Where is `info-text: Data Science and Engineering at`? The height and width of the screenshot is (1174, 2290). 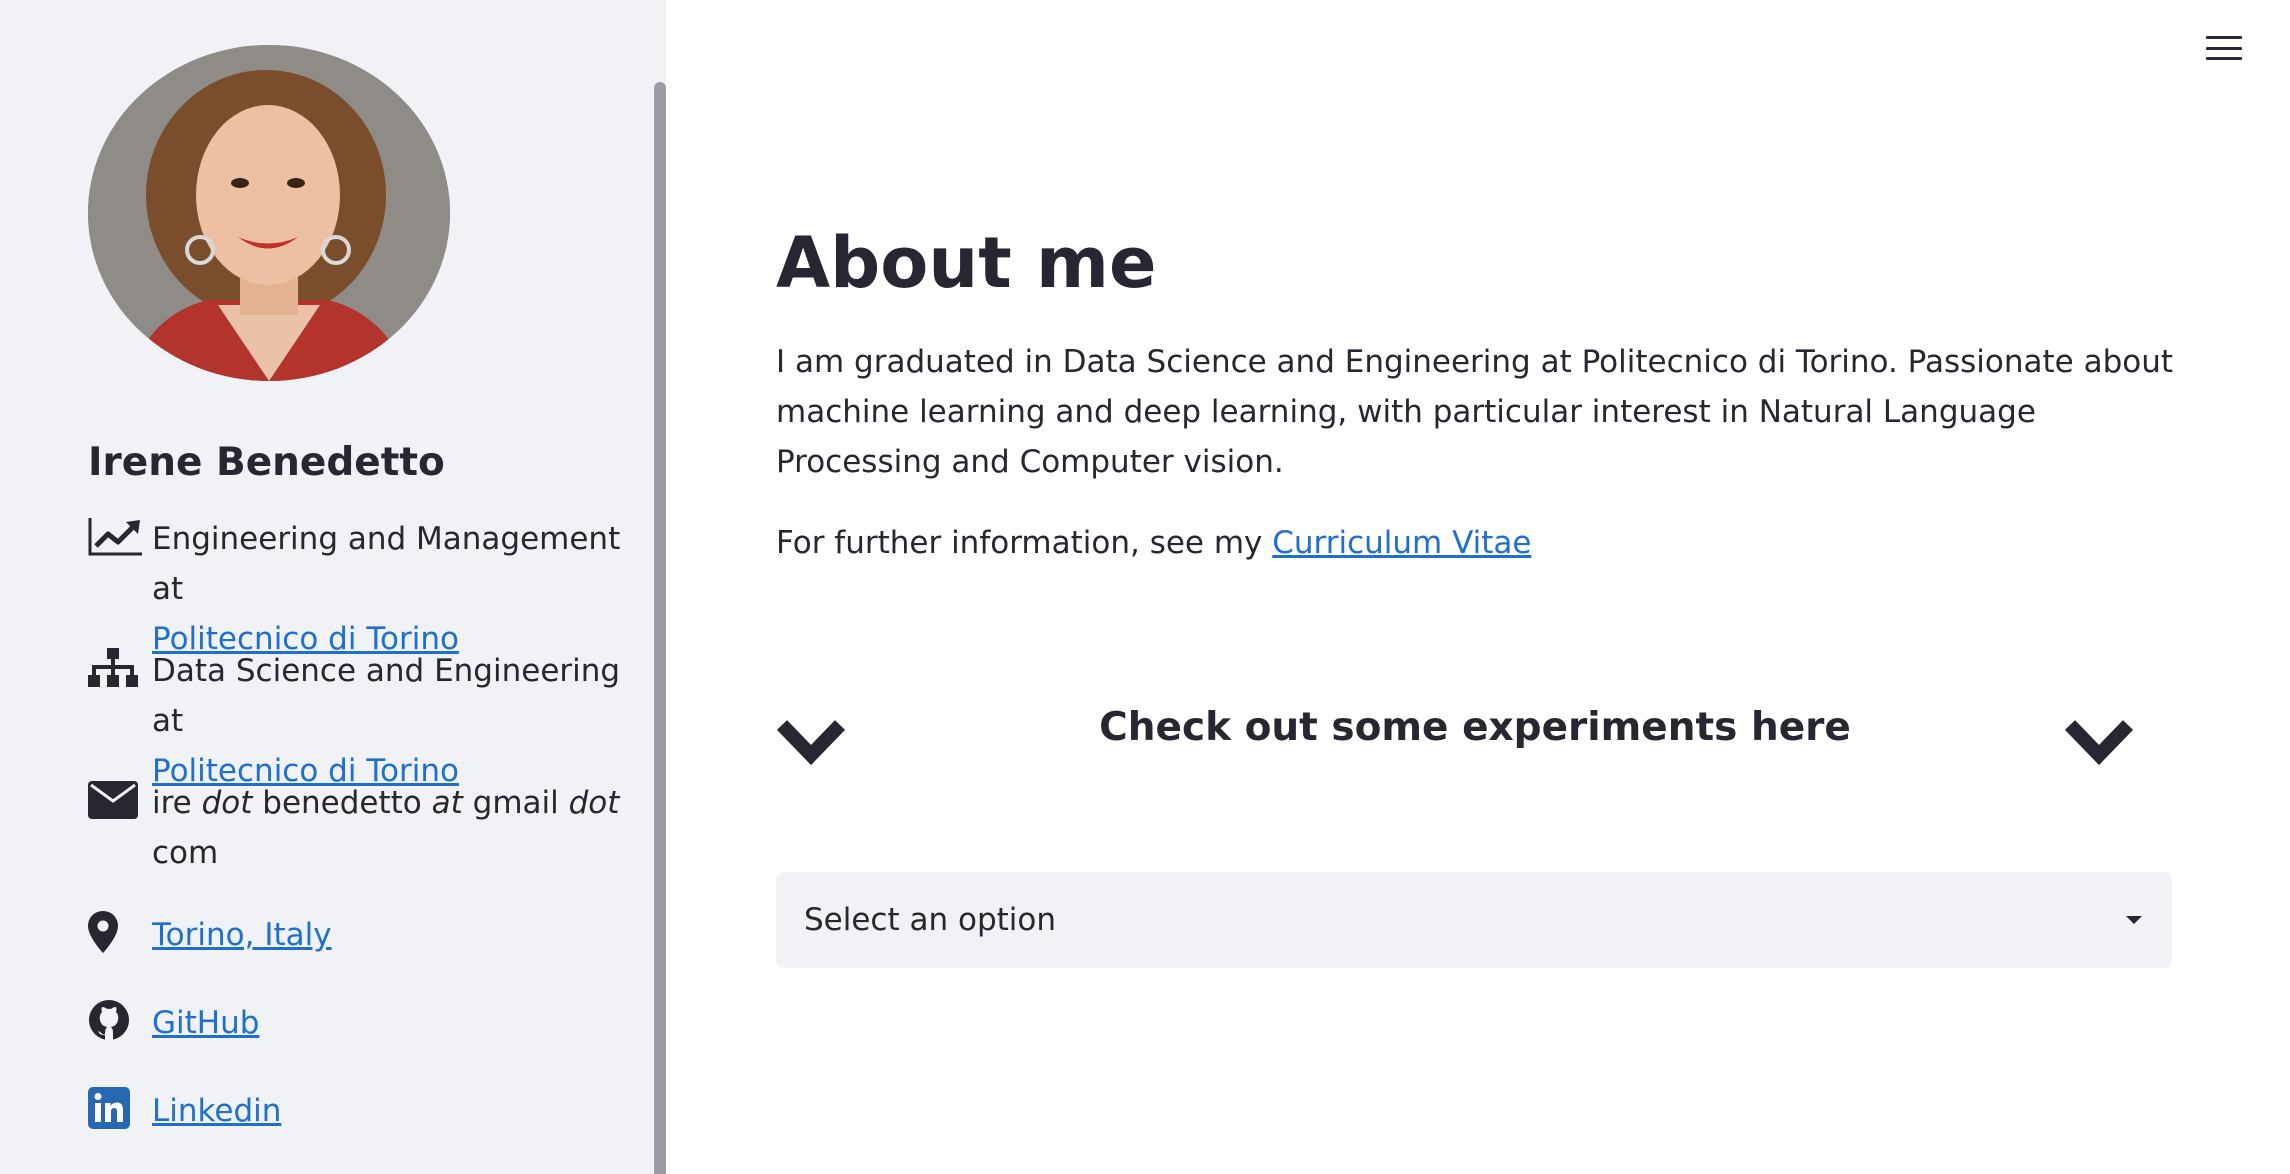
info-text: Data Science and Engineering at is located at coordinates (386, 696).